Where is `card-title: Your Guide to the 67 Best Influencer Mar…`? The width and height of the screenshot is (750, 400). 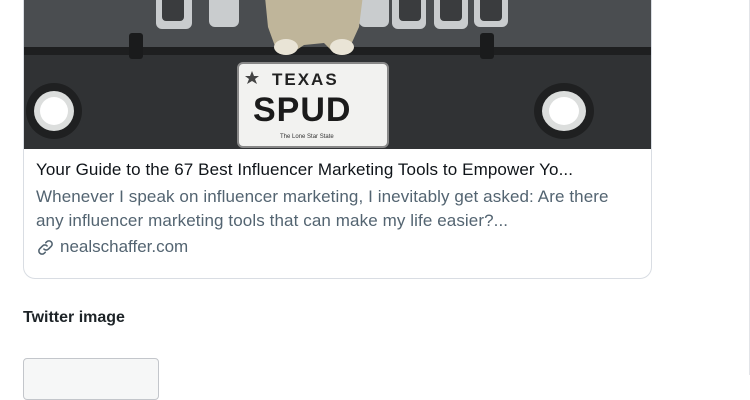 card-title: Your Guide to the 67 Best Influencer Mar… is located at coordinates (305, 169).